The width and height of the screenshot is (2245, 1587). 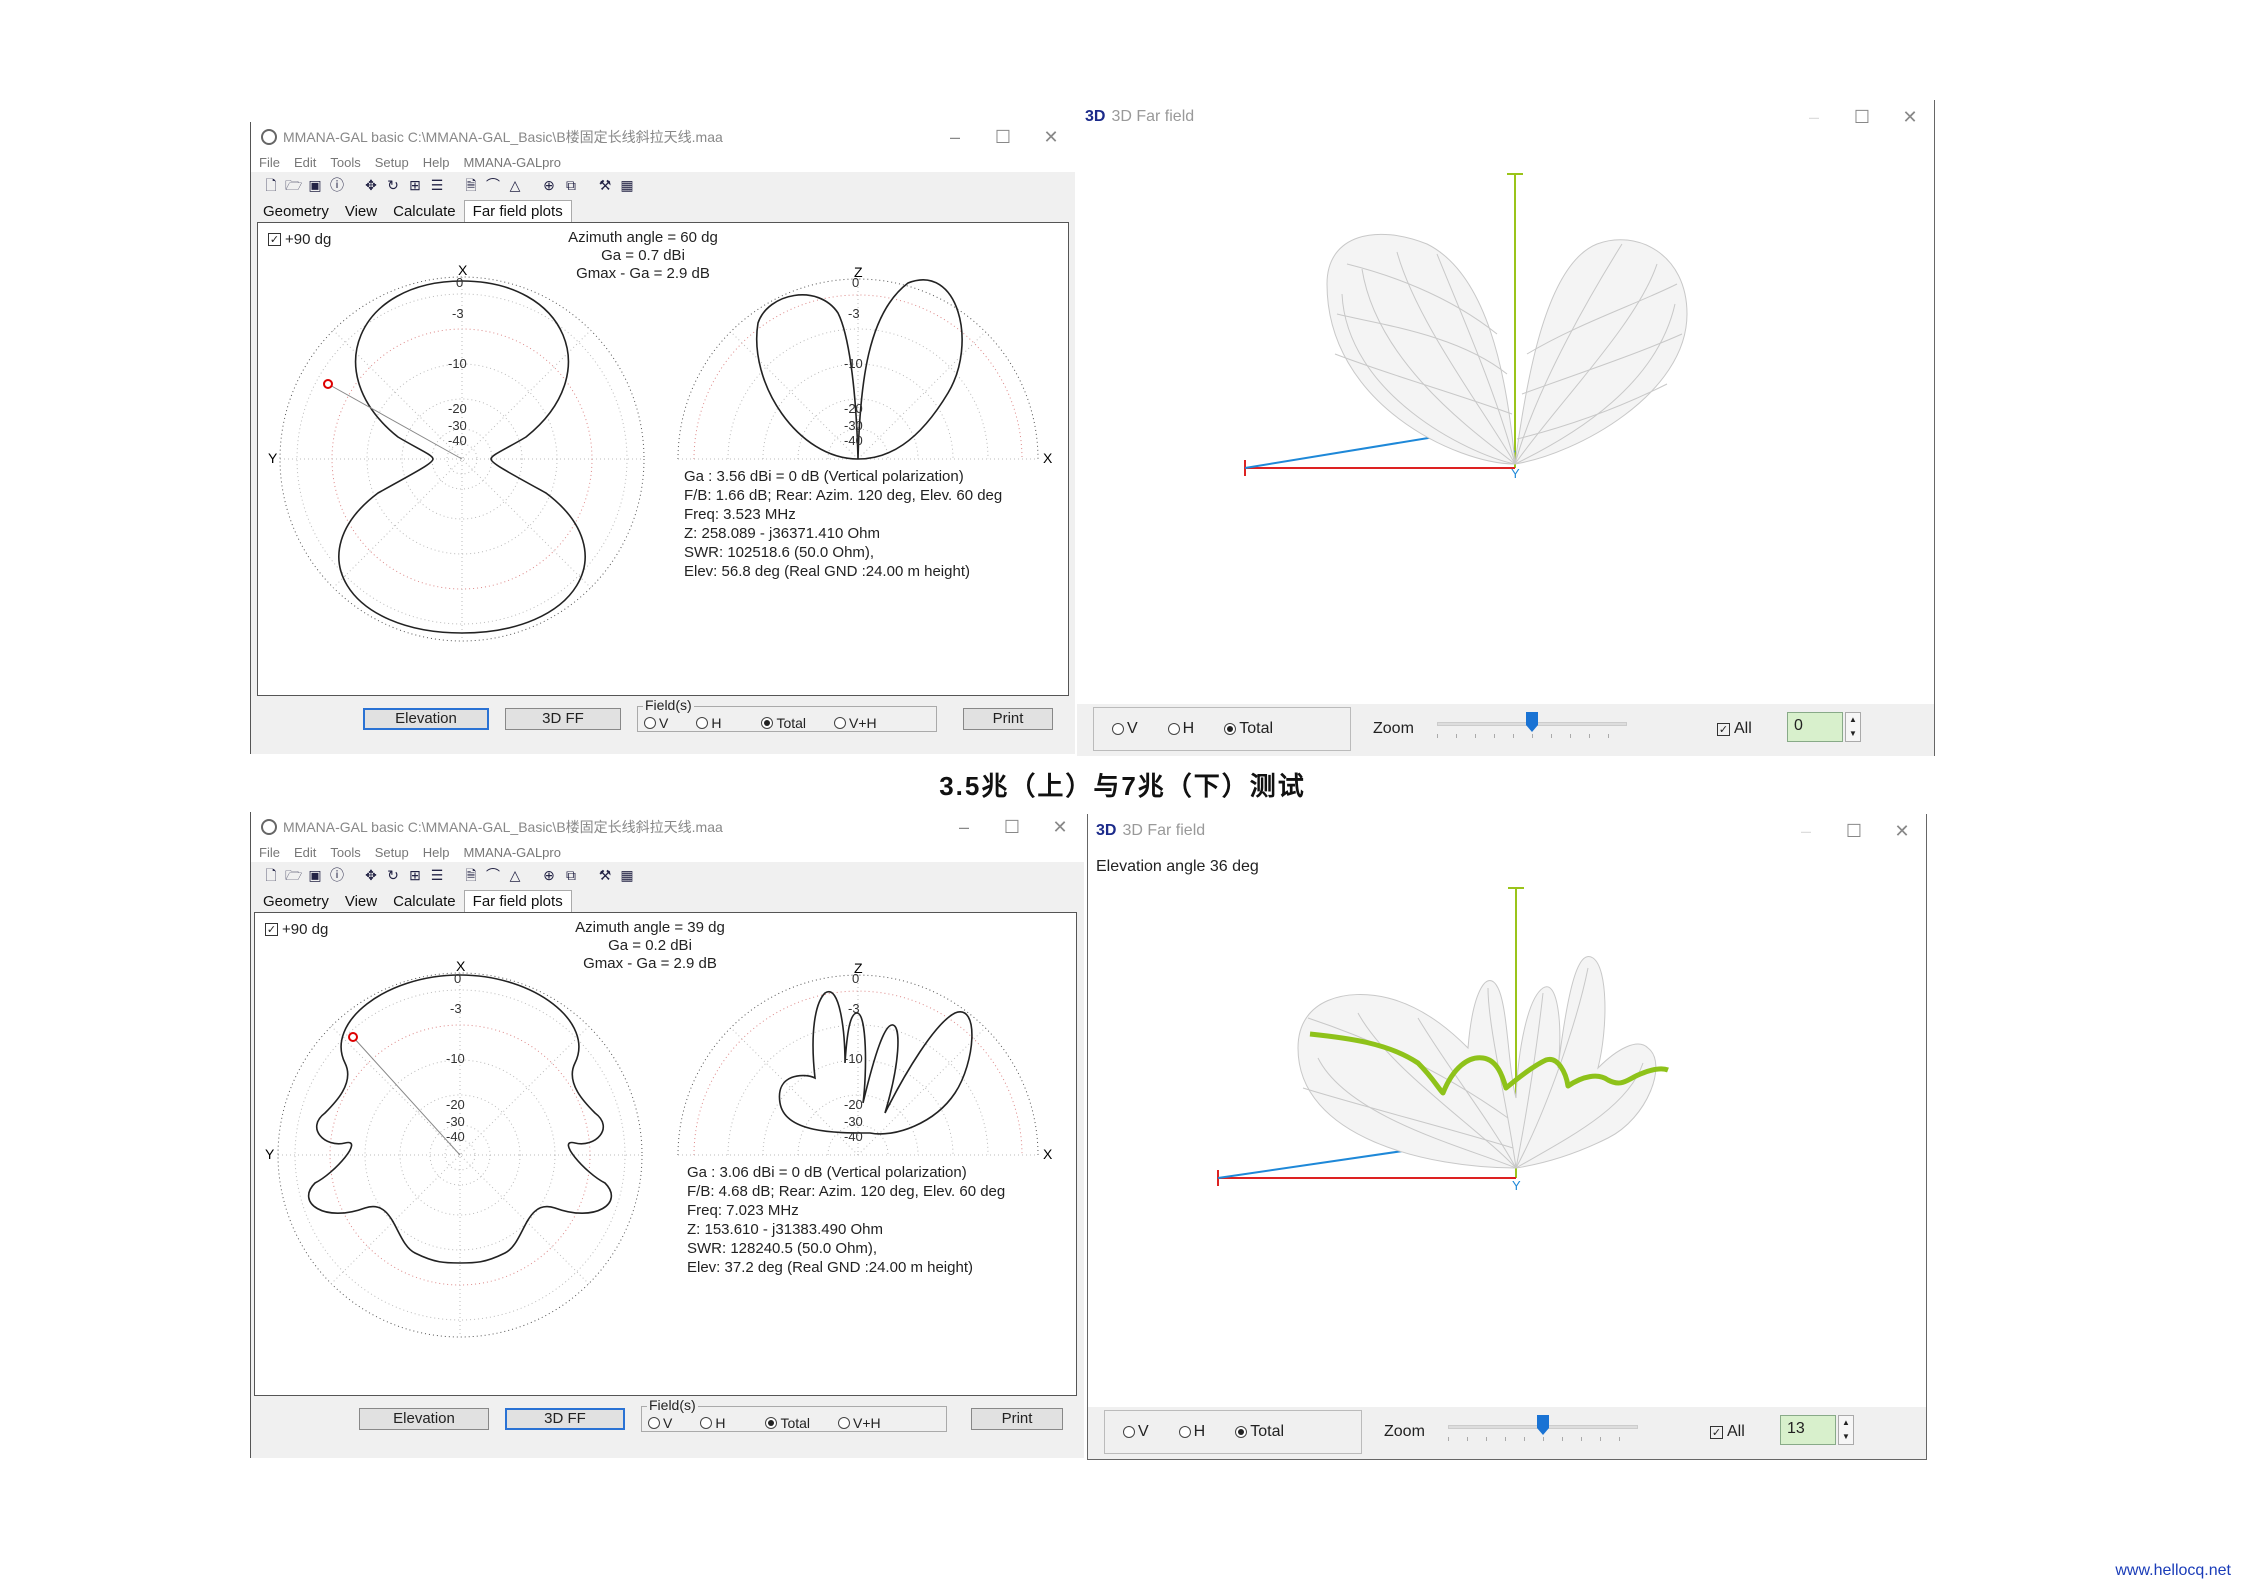 I want to click on ff-3d-canvas: Y, so click(x=1505, y=419).